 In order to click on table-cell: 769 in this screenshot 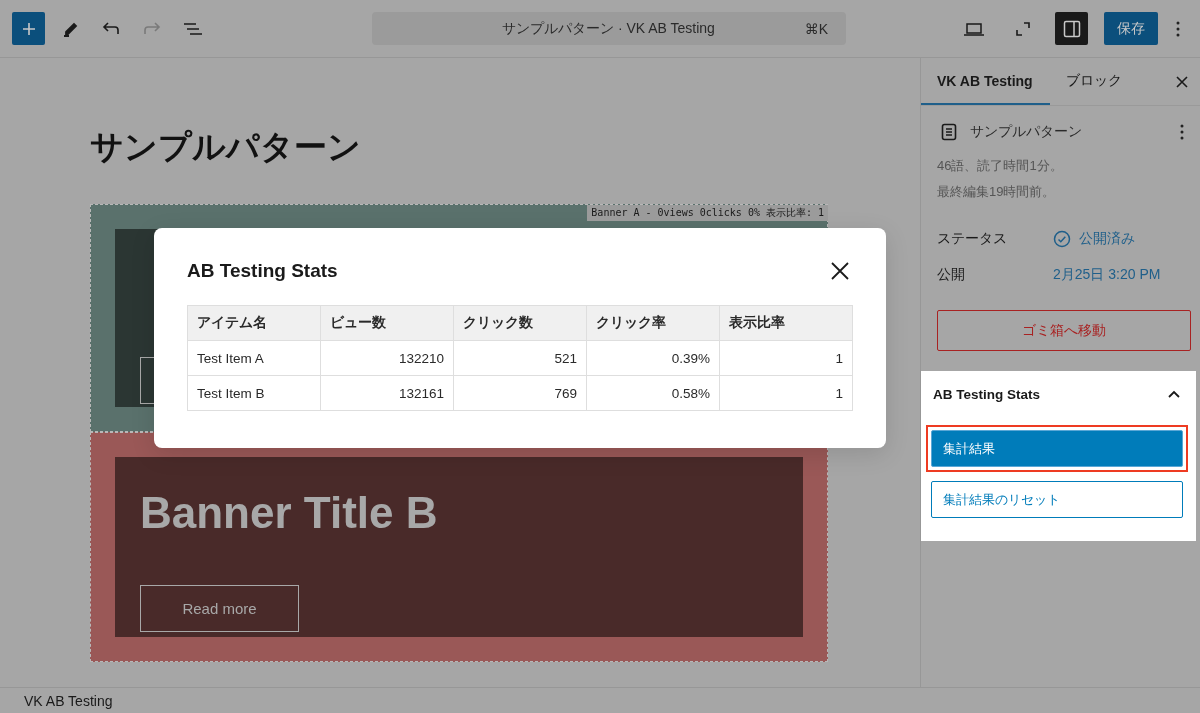, I will do `click(520, 393)`.